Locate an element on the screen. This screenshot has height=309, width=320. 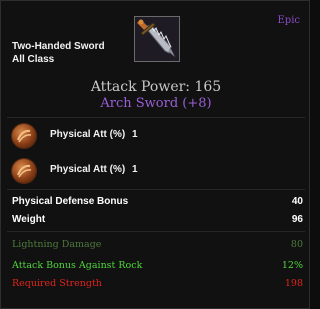
item-class: All Class is located at coordinates (33, 59).